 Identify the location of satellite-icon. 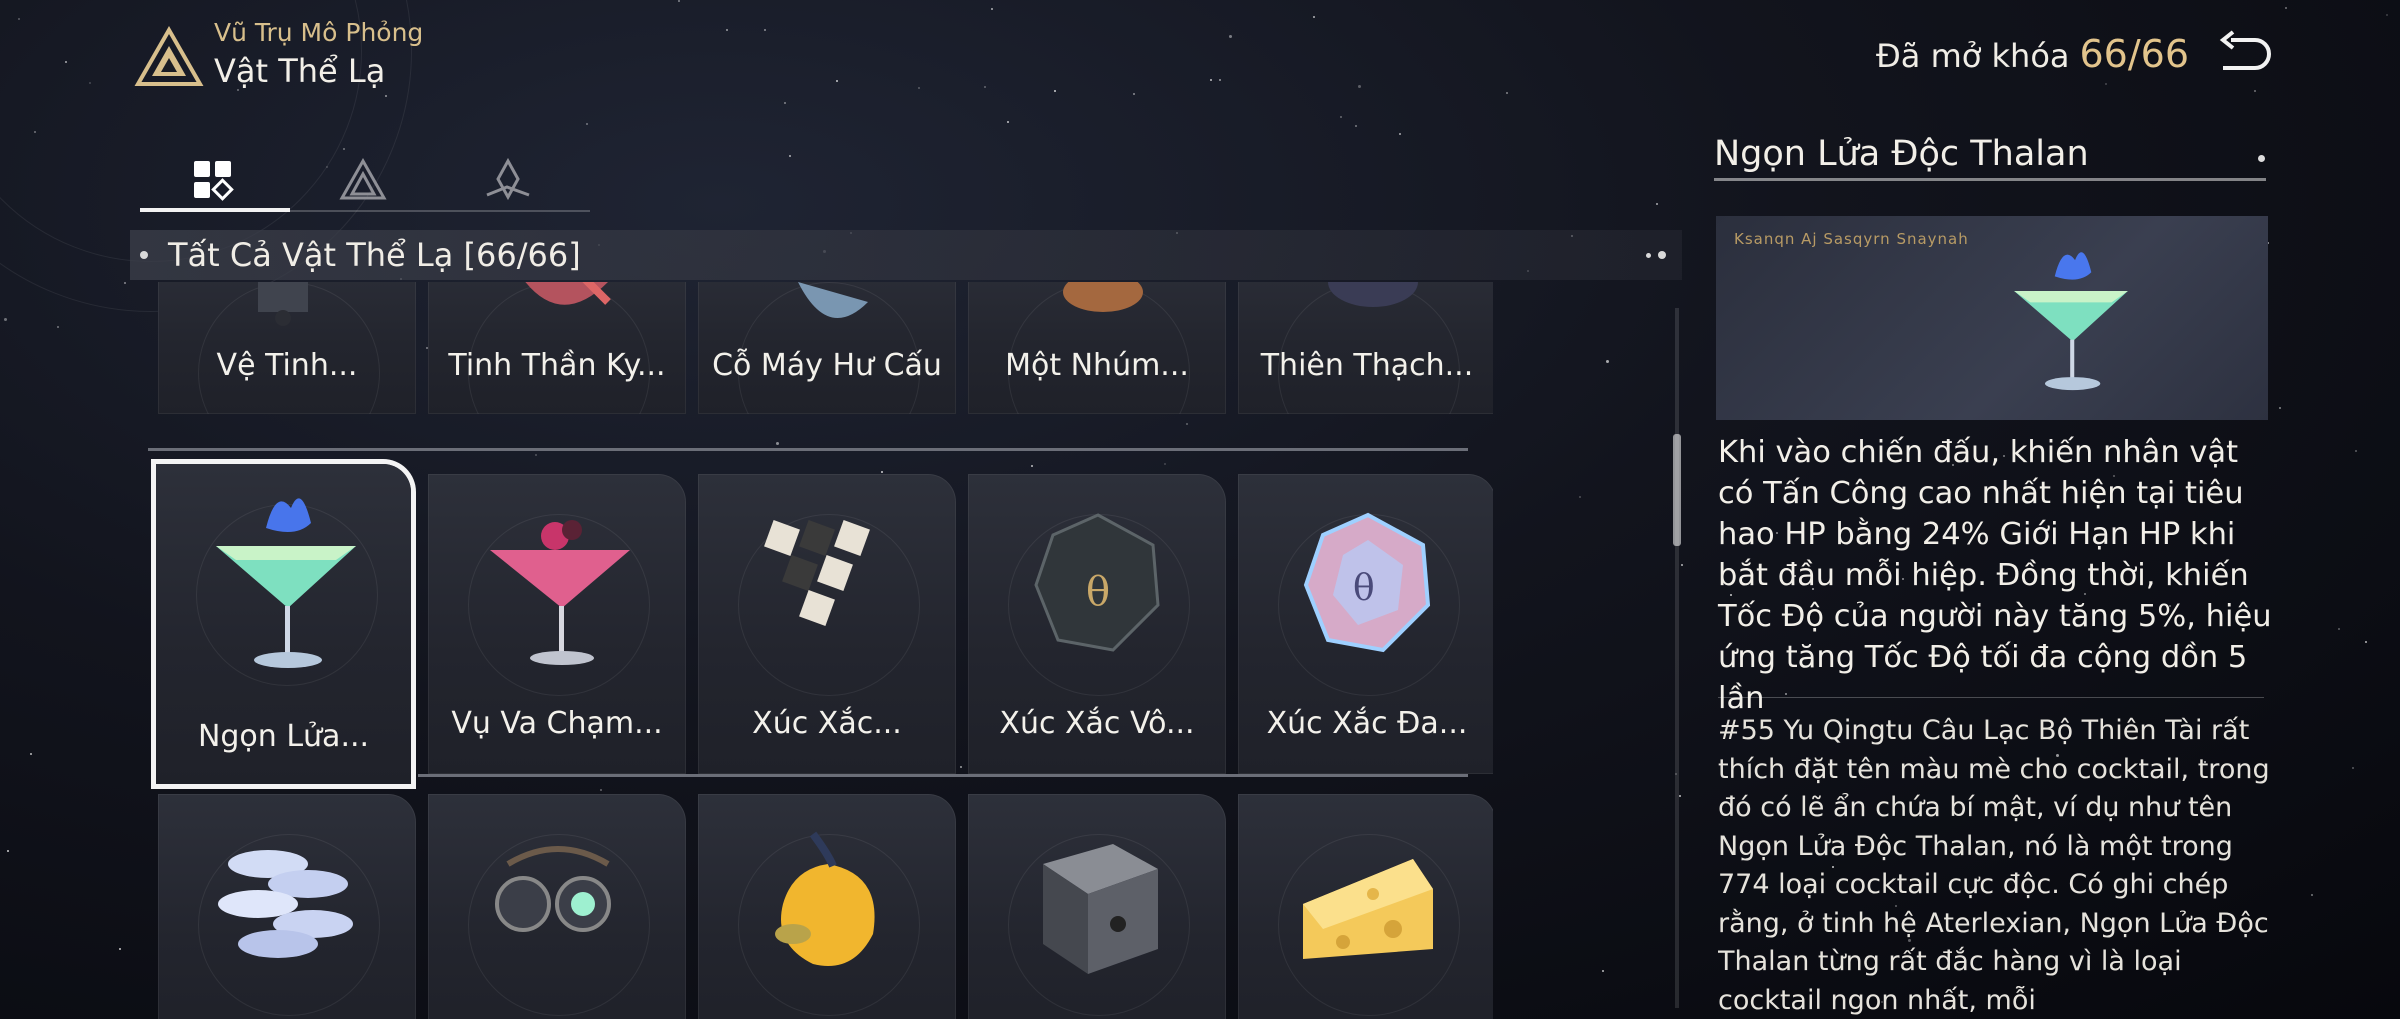
(283, 304).